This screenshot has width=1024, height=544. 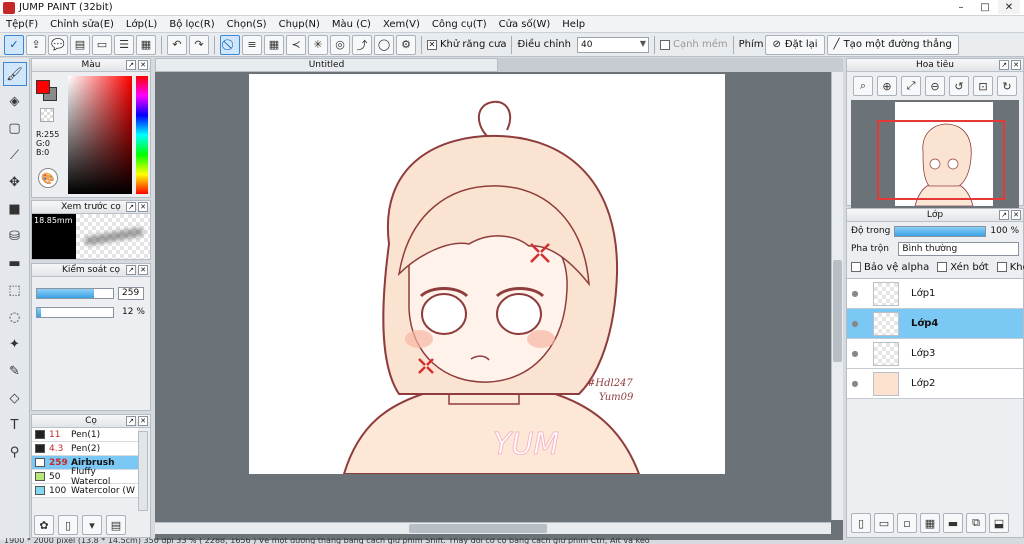 I want to click on zoom-icon: ⌕, so click(x=863, y=86).